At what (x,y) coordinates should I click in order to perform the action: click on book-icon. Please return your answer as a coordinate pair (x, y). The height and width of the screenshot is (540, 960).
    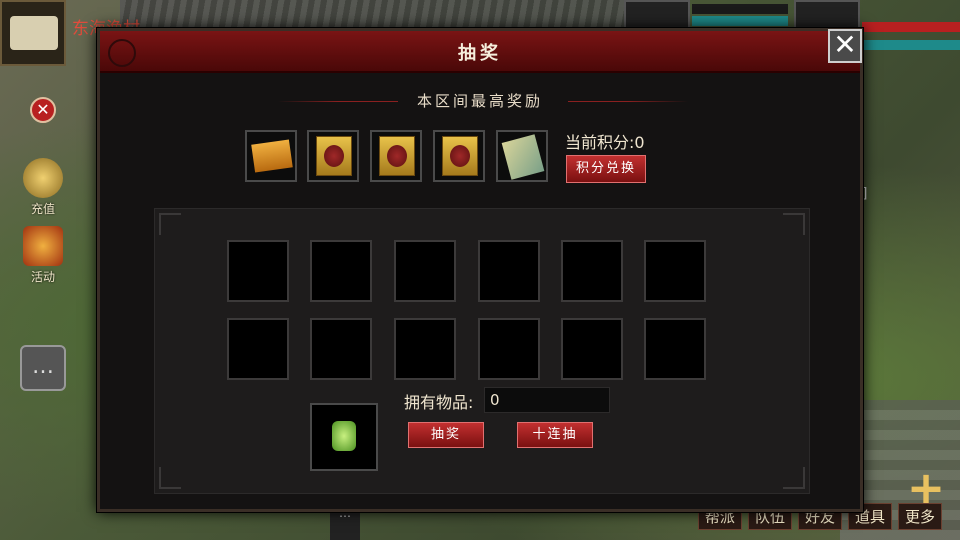
    Looking at the image, I should click on (523, 157).